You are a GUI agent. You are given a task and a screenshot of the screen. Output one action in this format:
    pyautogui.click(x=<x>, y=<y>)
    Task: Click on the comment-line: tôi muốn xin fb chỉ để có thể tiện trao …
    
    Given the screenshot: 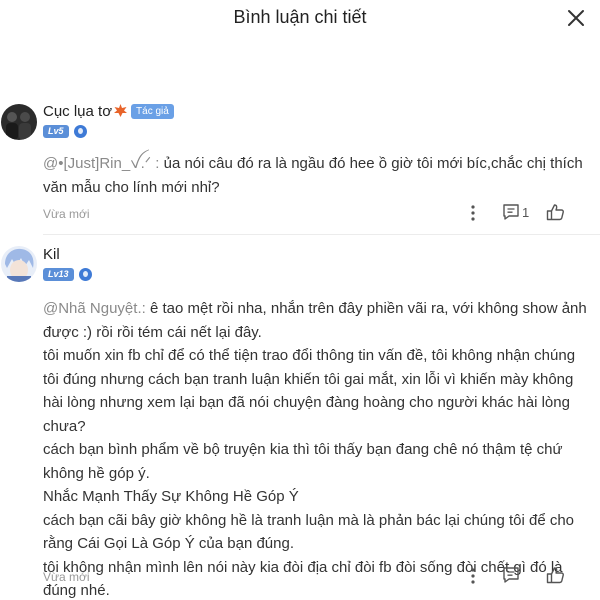 What is the action you would take?
    pyautogui.click(x=309, y=391)
    